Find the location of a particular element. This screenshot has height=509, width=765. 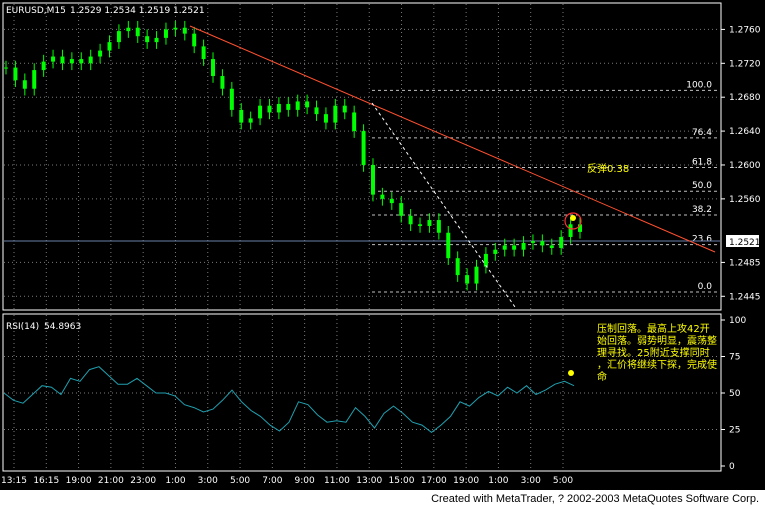

price-tick-label: 1.2640 is located at coordinates (745, 132).